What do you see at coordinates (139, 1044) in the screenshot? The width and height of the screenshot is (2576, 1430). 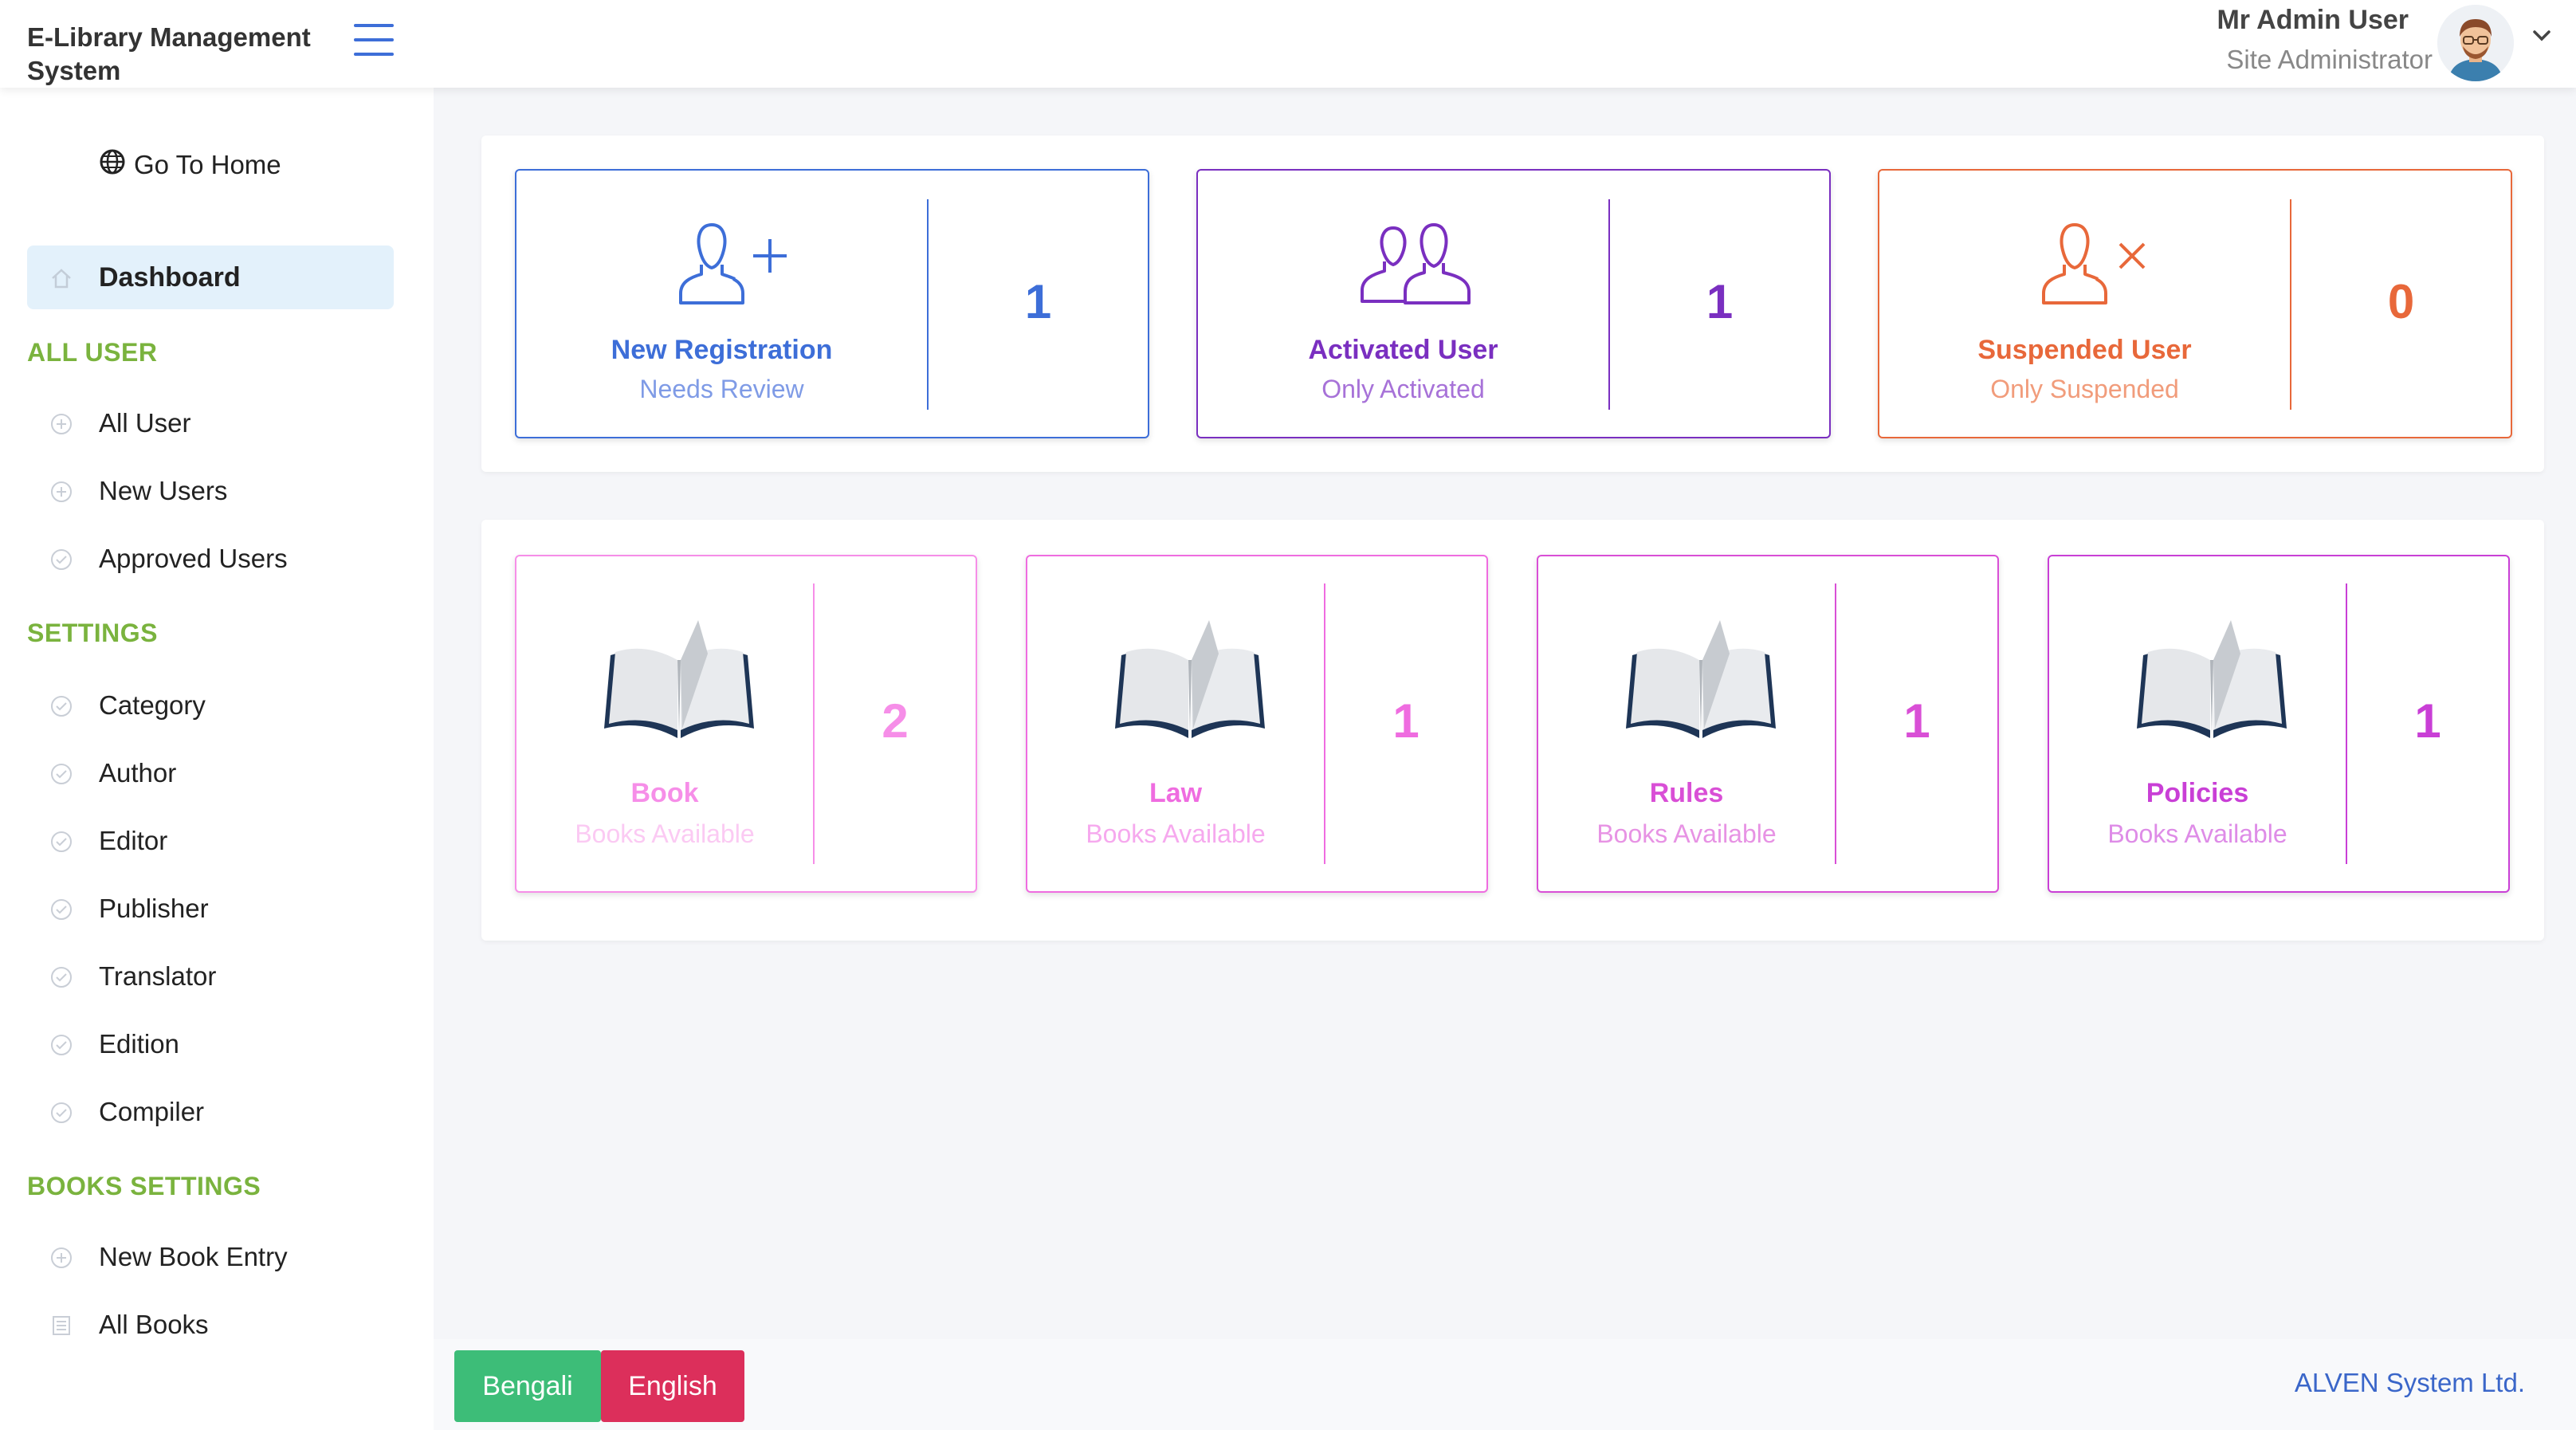 I see `sidebar-item-label: Edition` at bounding box center [139, 1044].